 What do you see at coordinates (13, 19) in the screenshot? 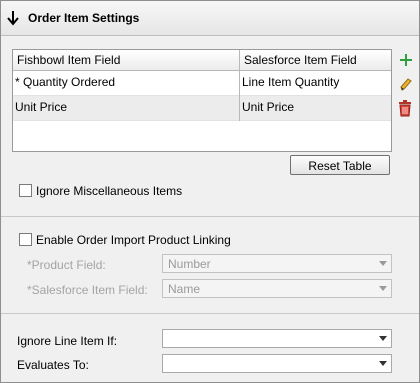
I see `arrow-down-icon` at bounding box center [13, 19].